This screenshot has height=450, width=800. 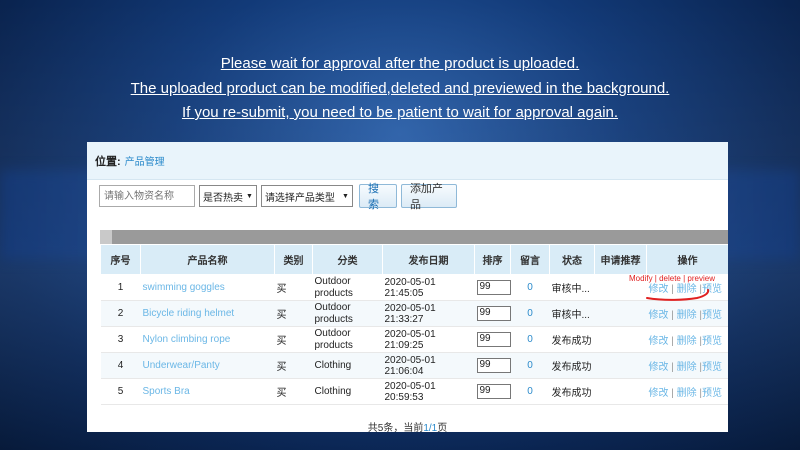 I want to click on product-name-link: swimming goggles, so click(x=207, y=287).